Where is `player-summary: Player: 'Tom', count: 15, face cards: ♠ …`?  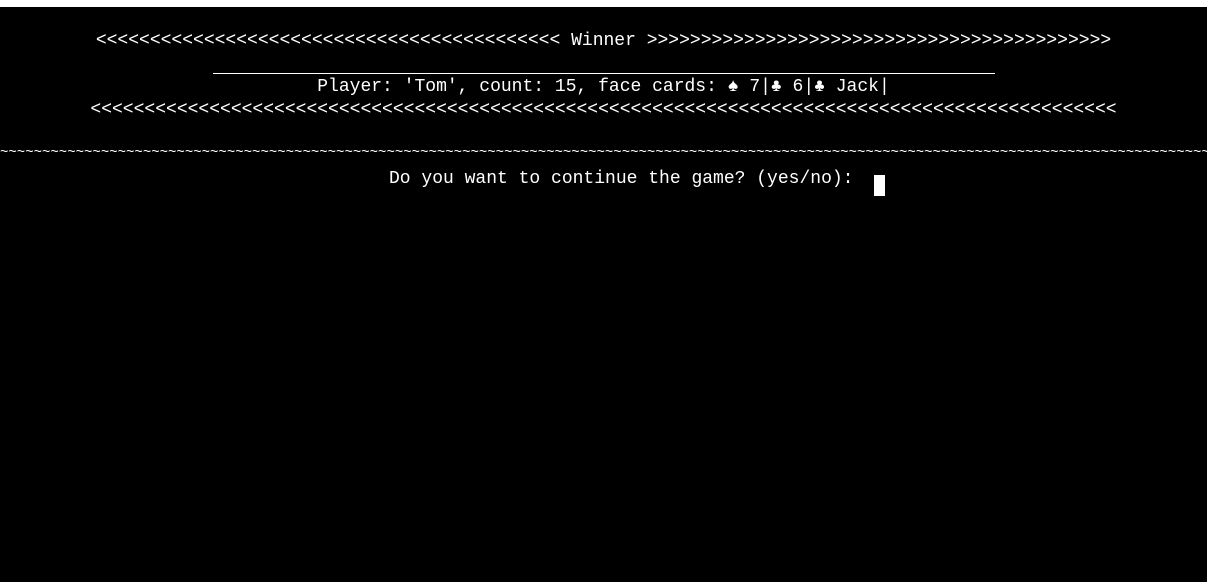
player-summary: Player: 'Tom', count: 15, face cards: ♠ … is located at coordinates (603, 87).